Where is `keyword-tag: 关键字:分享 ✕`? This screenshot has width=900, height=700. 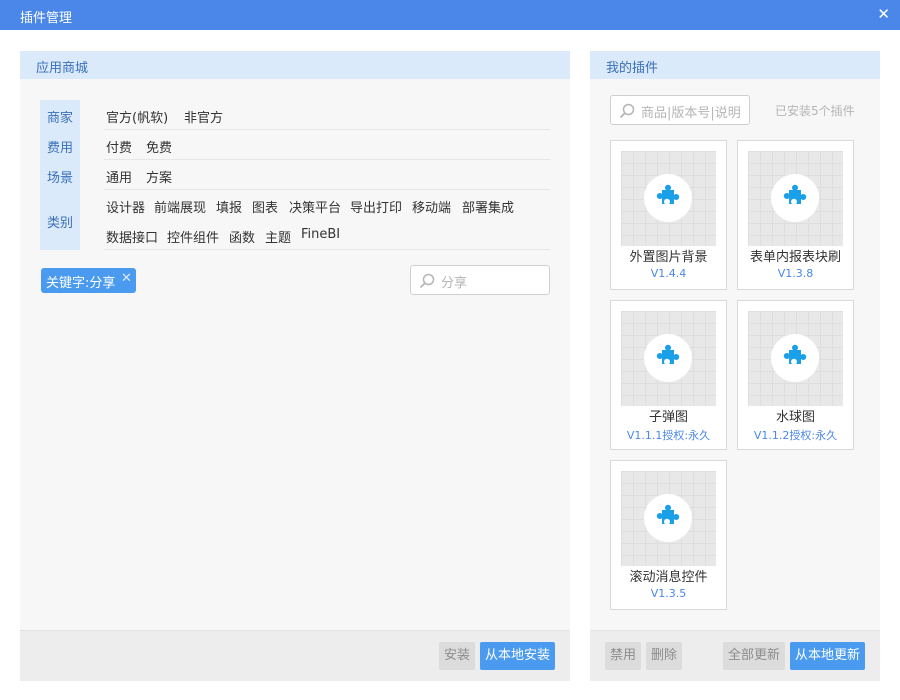 keyword-tag: 关键字:分享 ✕ is located at coordinates (88, 280).